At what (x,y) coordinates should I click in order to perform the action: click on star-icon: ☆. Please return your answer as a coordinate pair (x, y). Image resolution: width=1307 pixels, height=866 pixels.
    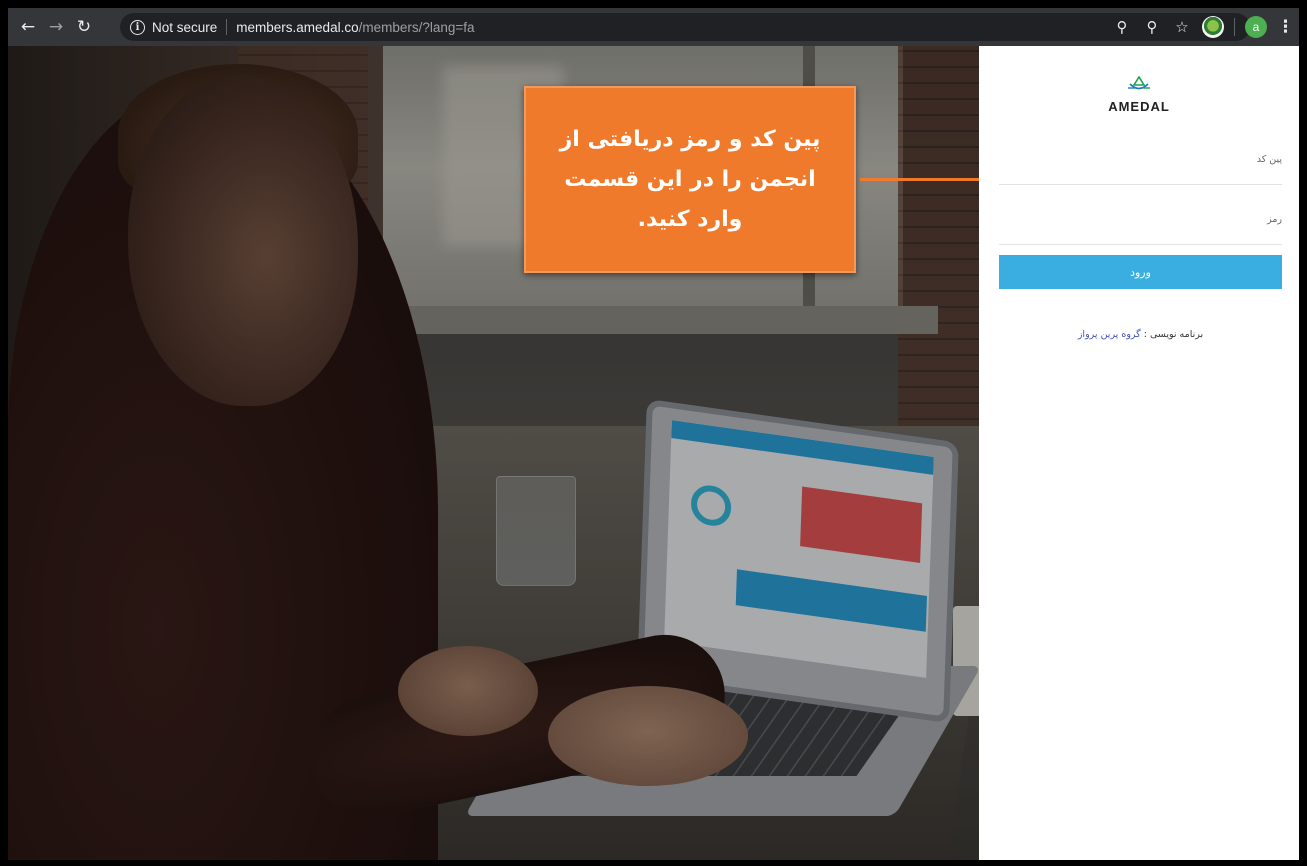
    Looking at the image, I should click on (1182, 27).